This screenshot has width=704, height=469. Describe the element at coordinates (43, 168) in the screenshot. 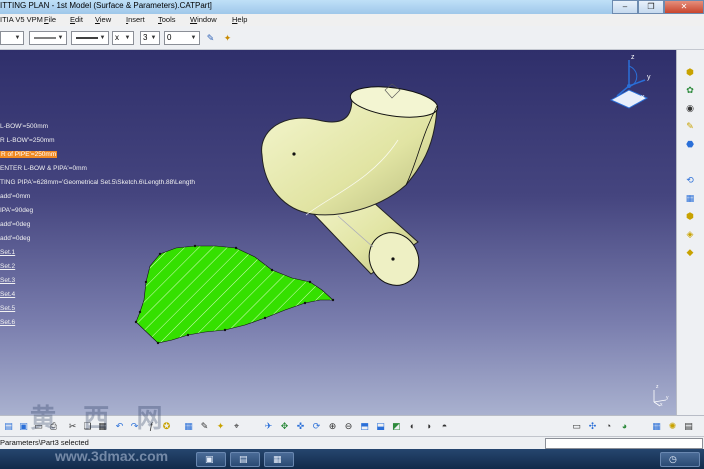

I see `tree-item: ENTER L-BOW & PIPA'=0mm` at that location.